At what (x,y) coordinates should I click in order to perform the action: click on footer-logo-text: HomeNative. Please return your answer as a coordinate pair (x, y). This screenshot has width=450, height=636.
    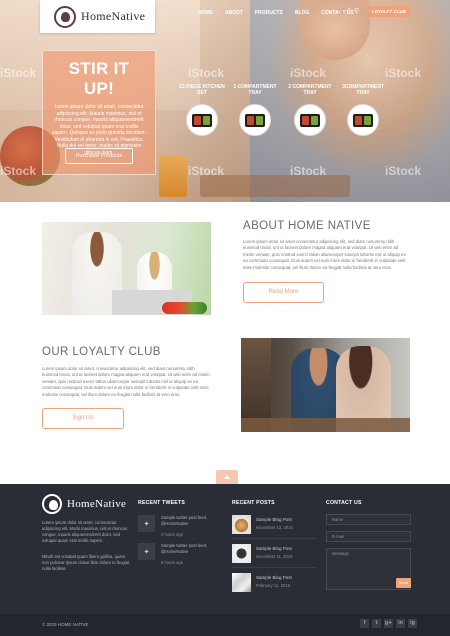
    Looking at the image, I should click on (97, 504).